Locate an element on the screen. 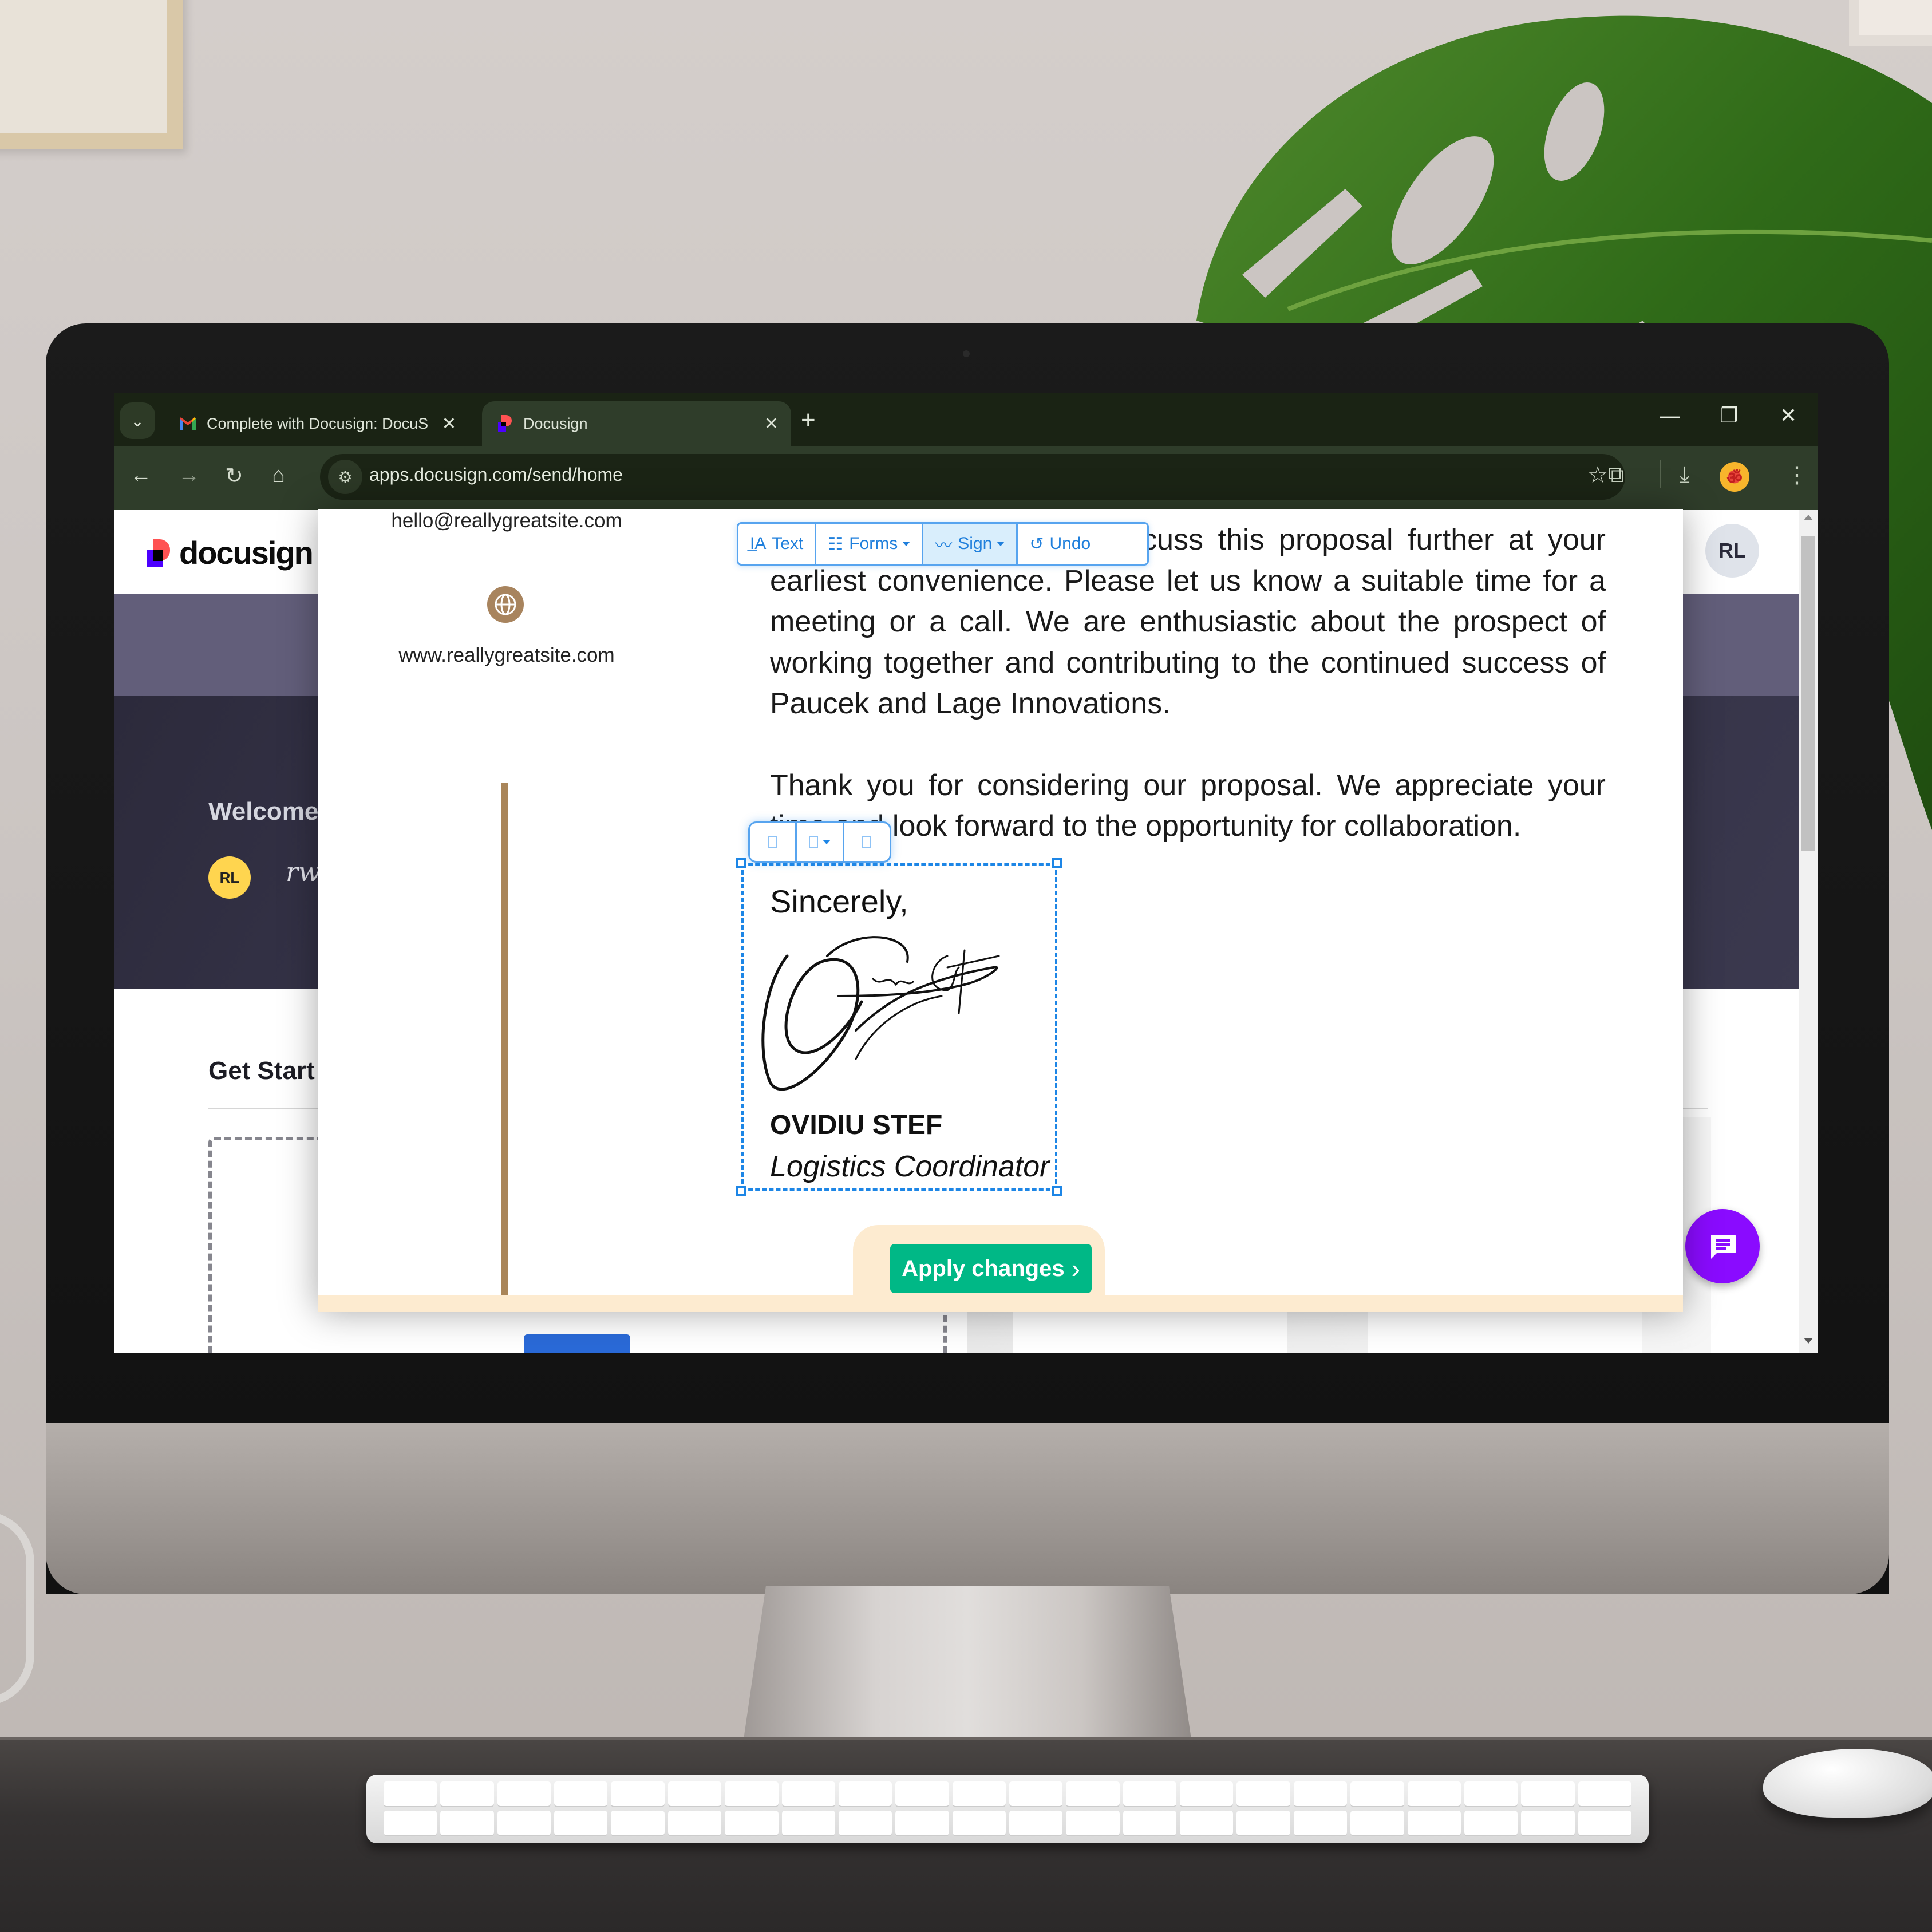 Image resolution: width=1932 pixels, height=1932 pixels. new-tab-button: + is located at coordinates (808, 420).